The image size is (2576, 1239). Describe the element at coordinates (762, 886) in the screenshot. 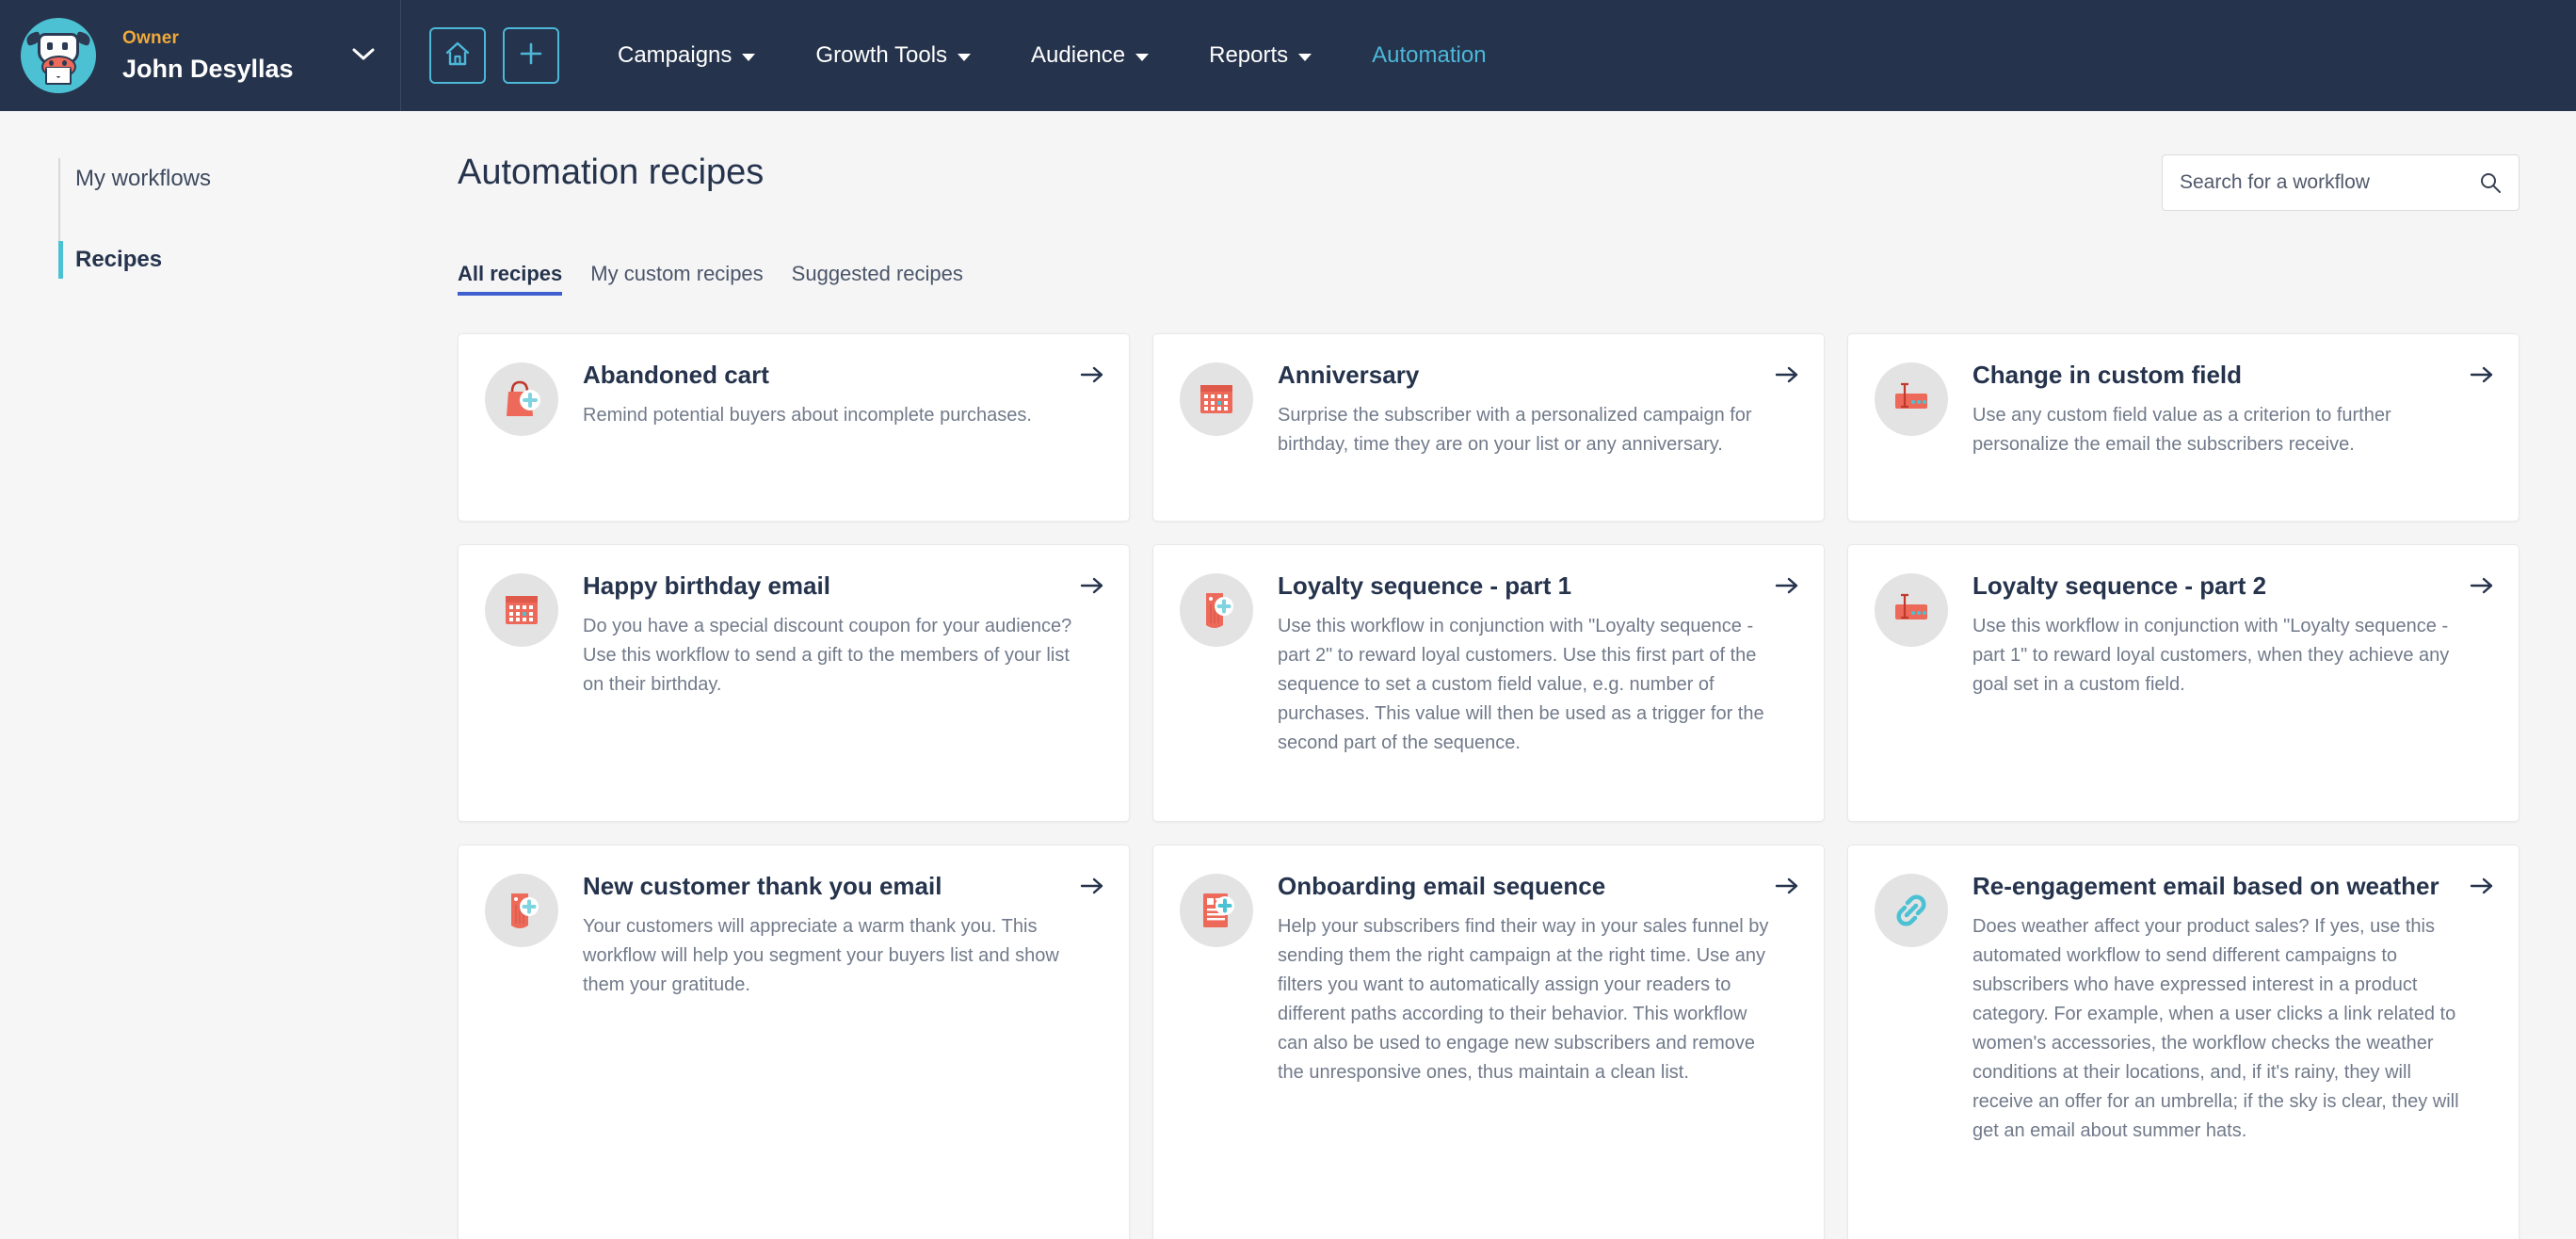

I see `recipe-title: New customer thank you email` at that location.